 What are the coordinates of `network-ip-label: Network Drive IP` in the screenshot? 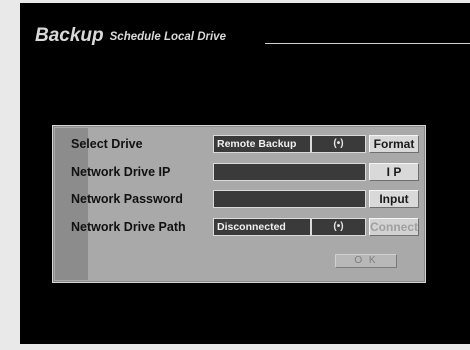 It's located at (121, 172).